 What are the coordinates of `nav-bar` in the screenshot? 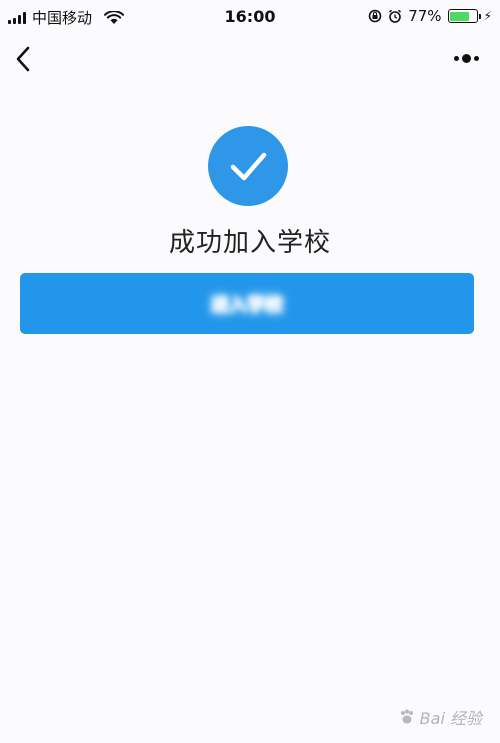 It's located at (250, 59).